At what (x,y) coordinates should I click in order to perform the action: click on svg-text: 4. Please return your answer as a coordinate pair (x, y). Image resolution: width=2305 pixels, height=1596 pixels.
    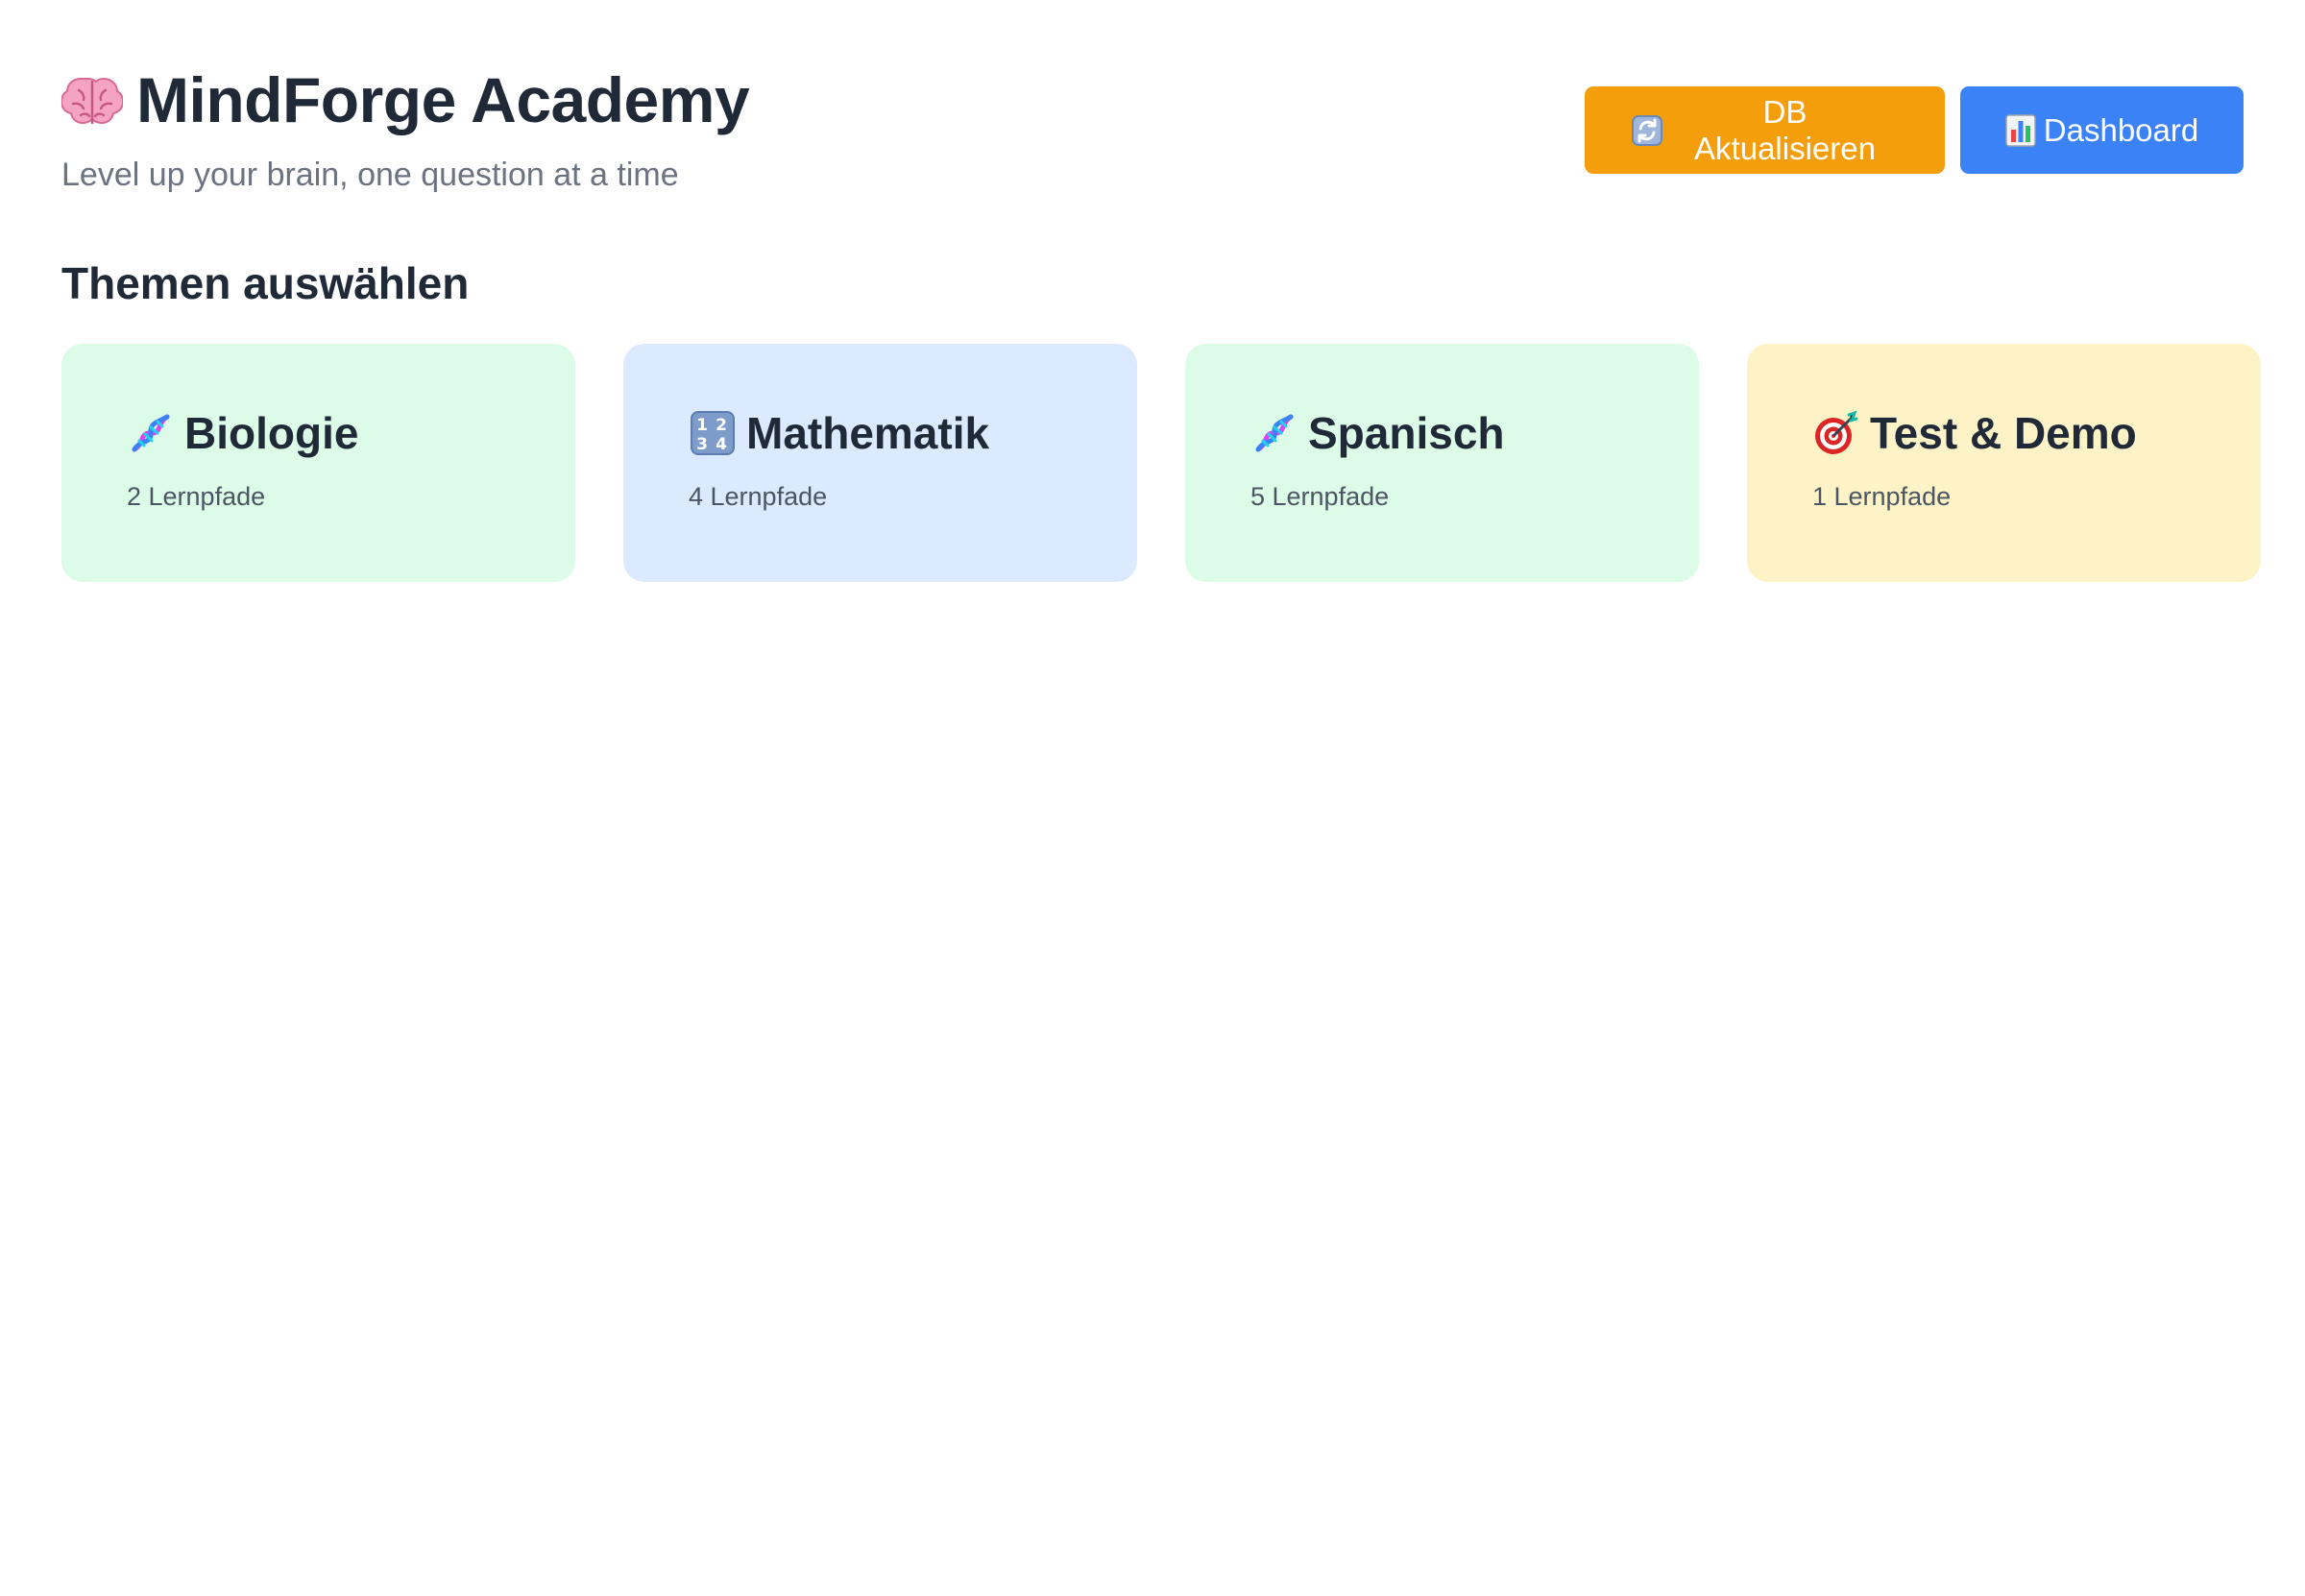
    Looking at the image, I should click on (721, 444).